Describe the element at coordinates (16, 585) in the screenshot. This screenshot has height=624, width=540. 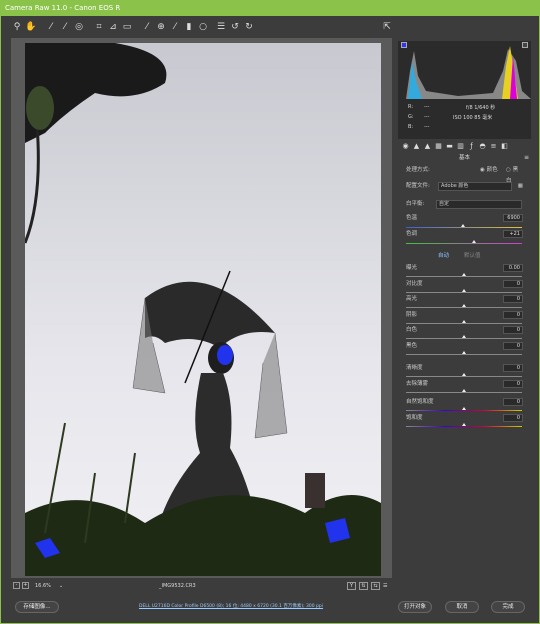
I see `zoom-out-button: -` at that location.